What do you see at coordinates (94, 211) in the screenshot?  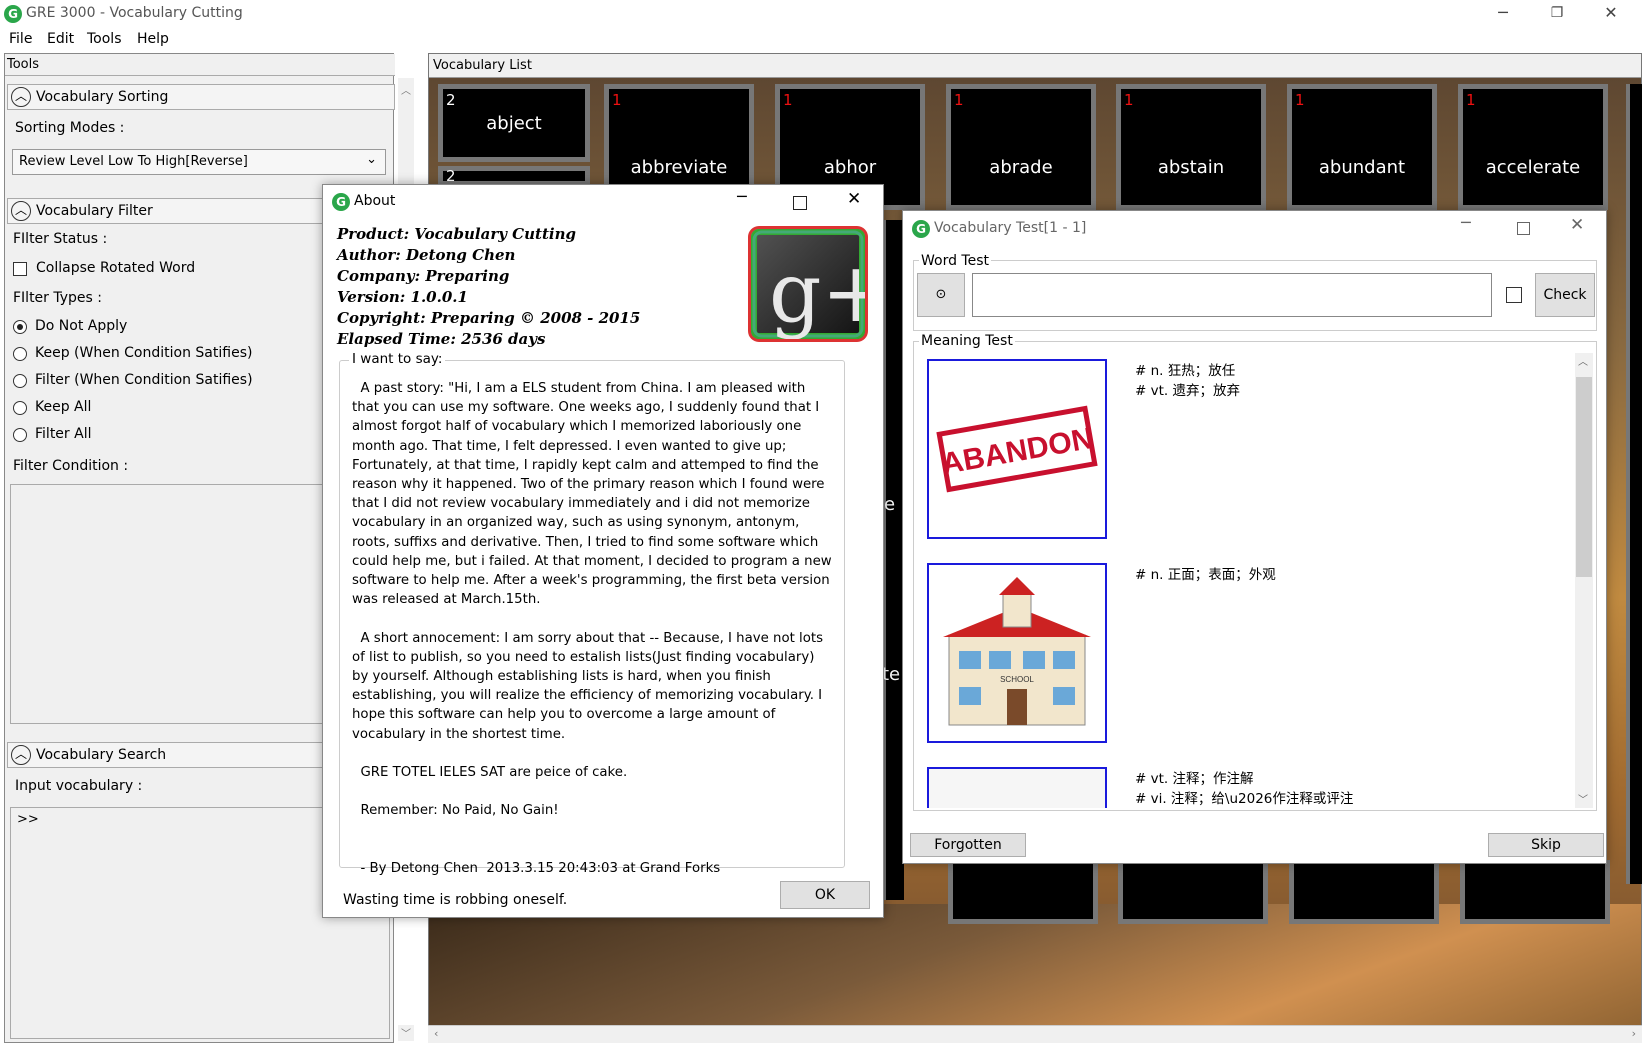 I see `section-title: Vocabulary Filter` at bounding box center [94, 211].